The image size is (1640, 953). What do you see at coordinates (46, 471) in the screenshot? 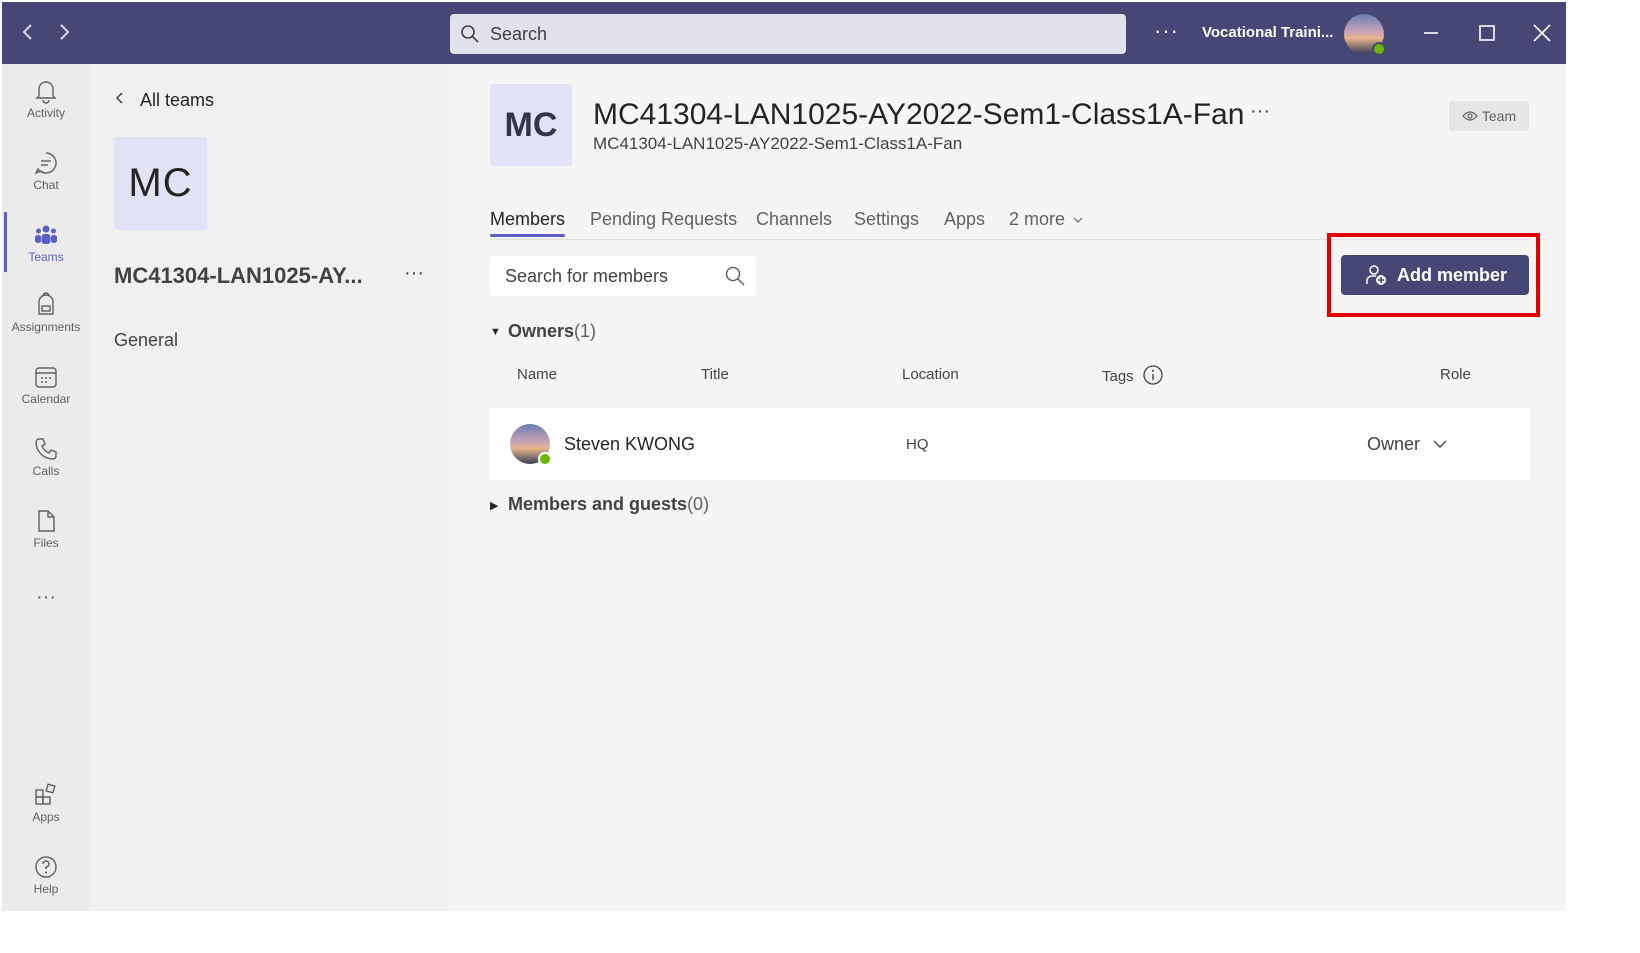
I see `rail-label: Calls` at bounding box center [46, 471].